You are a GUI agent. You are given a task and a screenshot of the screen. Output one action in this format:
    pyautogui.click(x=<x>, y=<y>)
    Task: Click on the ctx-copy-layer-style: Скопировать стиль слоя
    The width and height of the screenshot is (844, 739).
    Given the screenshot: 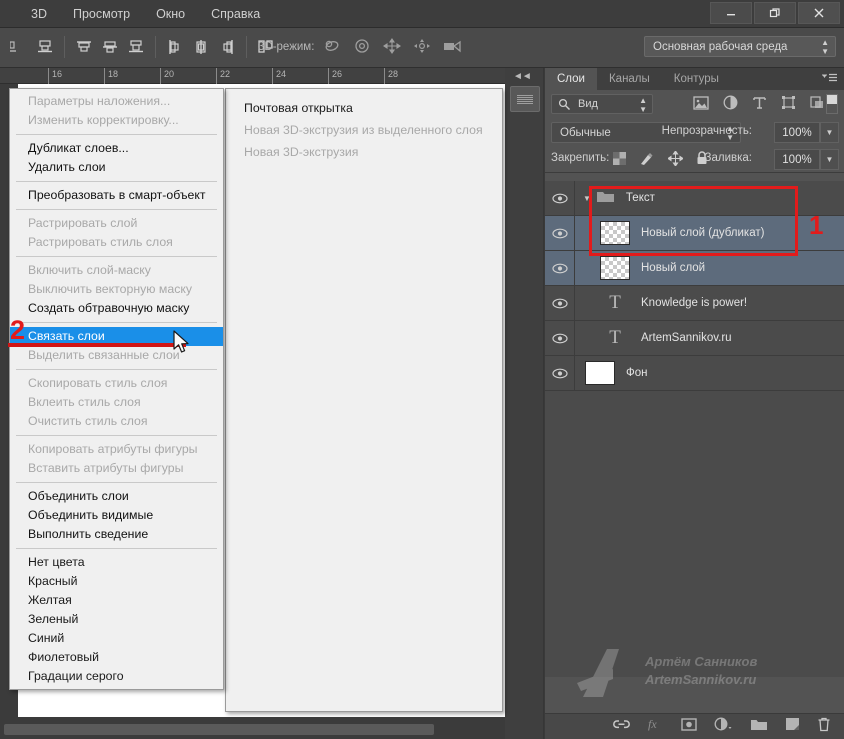 What is the action you would take?
    pyautogui.click(x=98, y=383)
    